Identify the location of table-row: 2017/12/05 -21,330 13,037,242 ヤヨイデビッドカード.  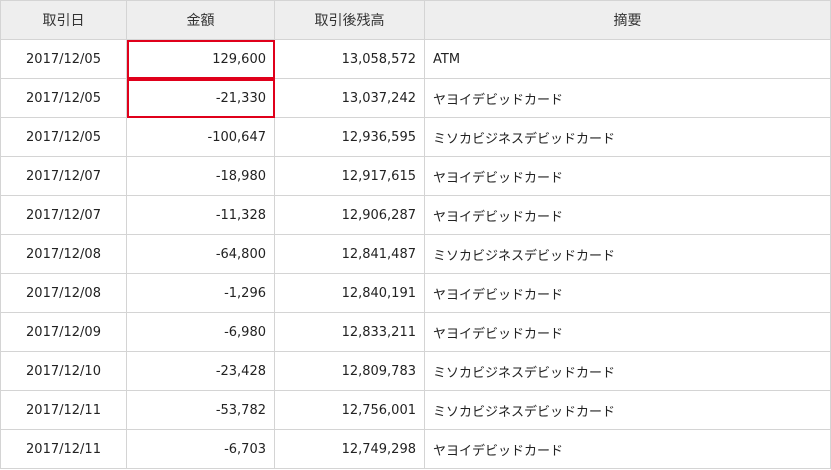
(415, 98).